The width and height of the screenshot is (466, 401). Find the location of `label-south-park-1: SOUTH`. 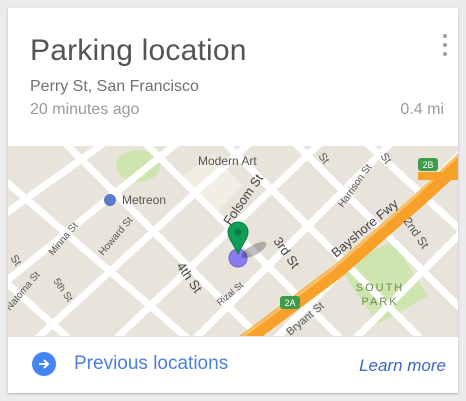

label-south-park-1: SOUTH is located at coordinates (380, 288).